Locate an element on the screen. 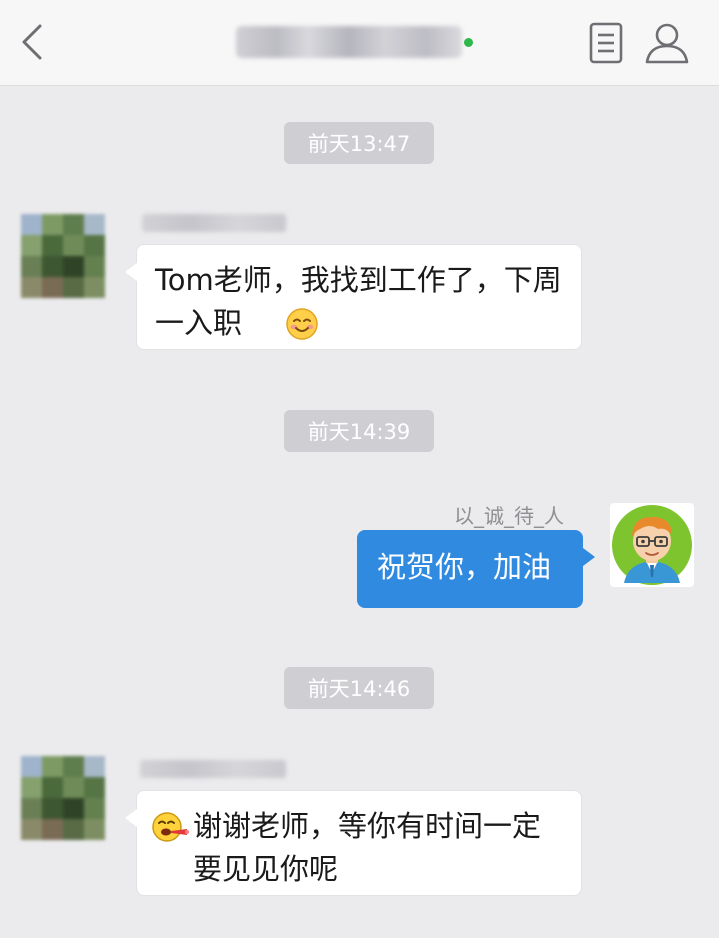  message-text: Tom老师，我找到工作了，下周一入职 is located at coordinates (358, 301).